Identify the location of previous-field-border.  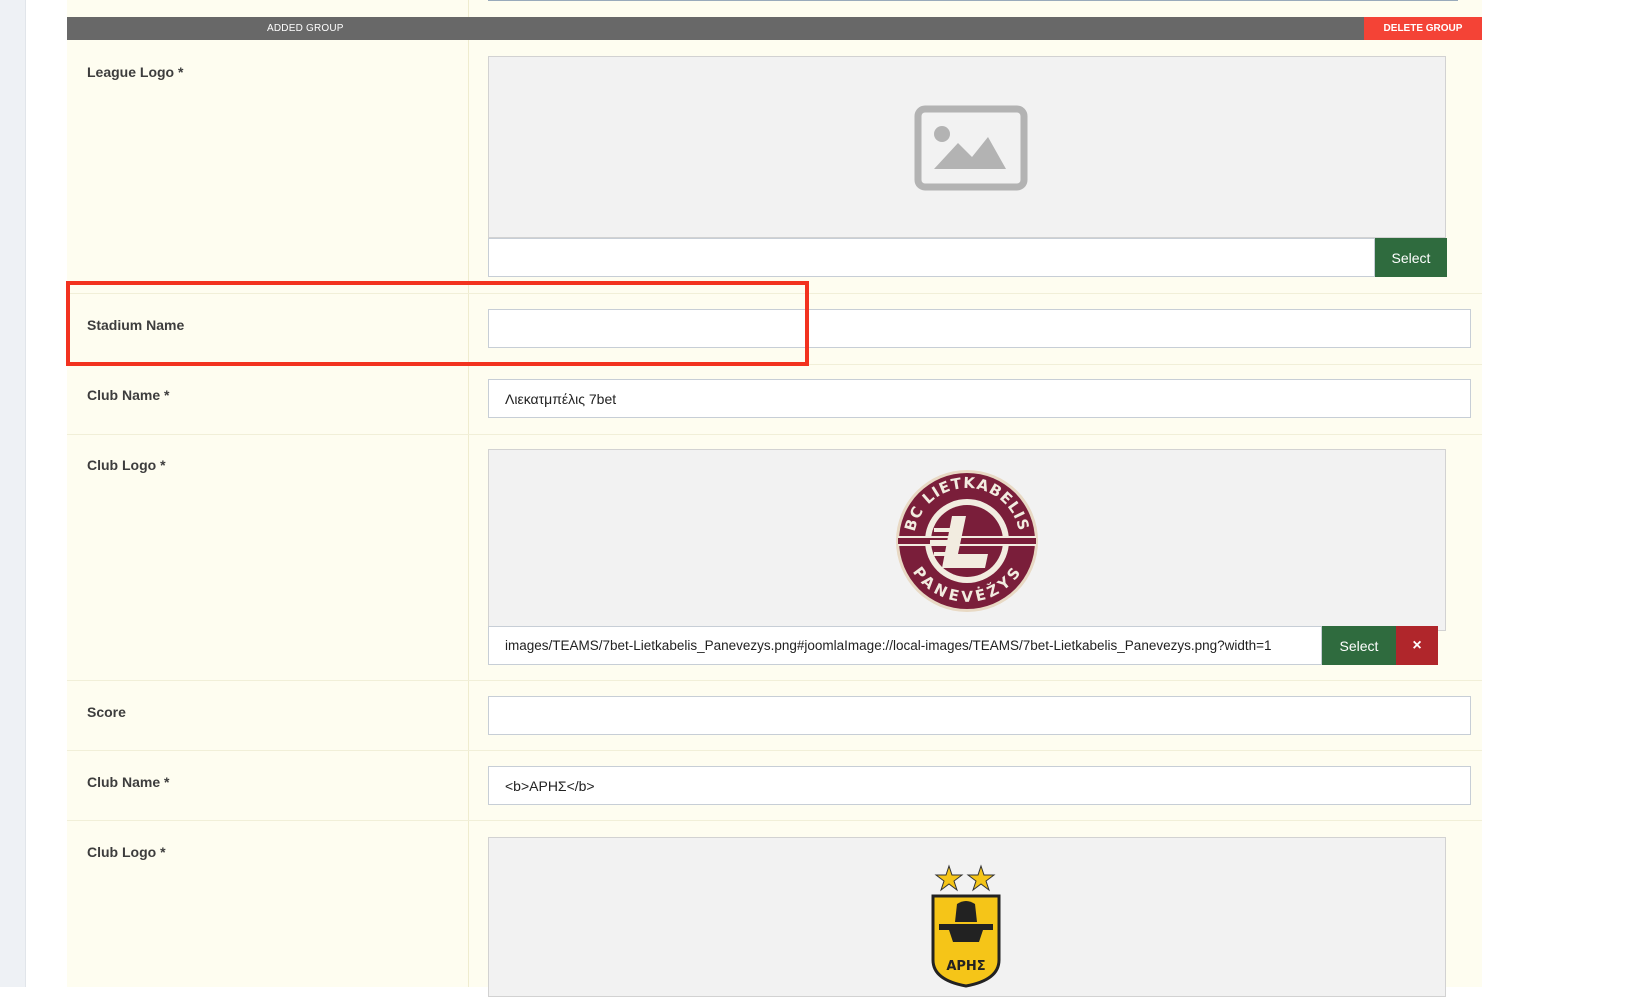
(973, 0).